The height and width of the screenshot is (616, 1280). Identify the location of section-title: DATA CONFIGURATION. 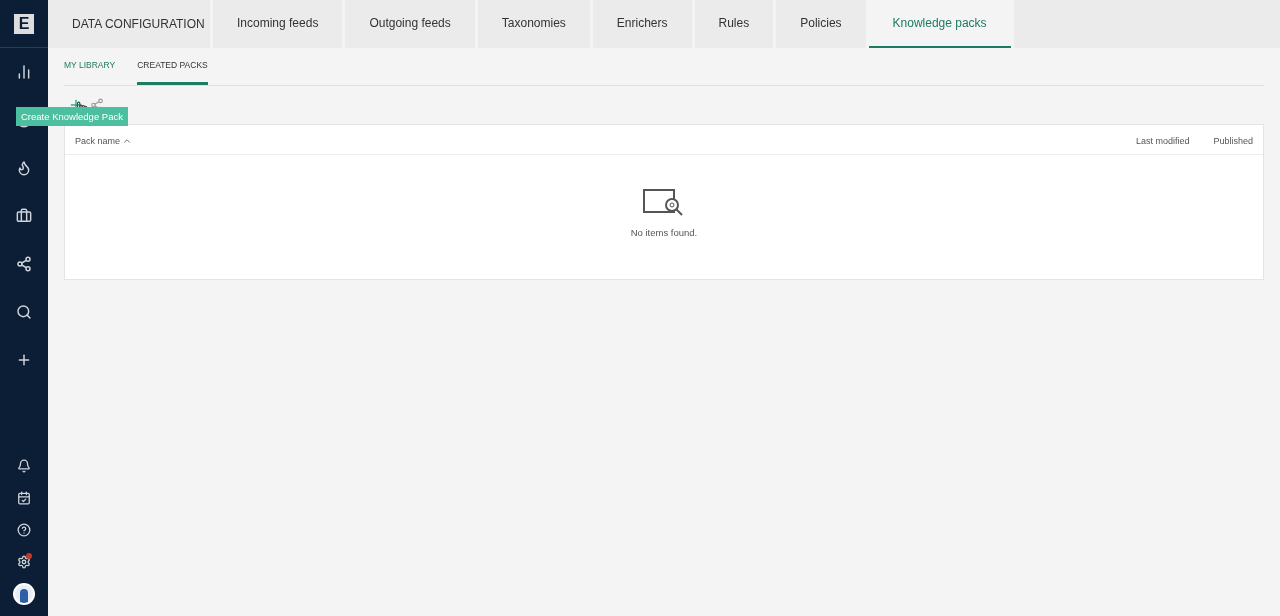
(129, 24).